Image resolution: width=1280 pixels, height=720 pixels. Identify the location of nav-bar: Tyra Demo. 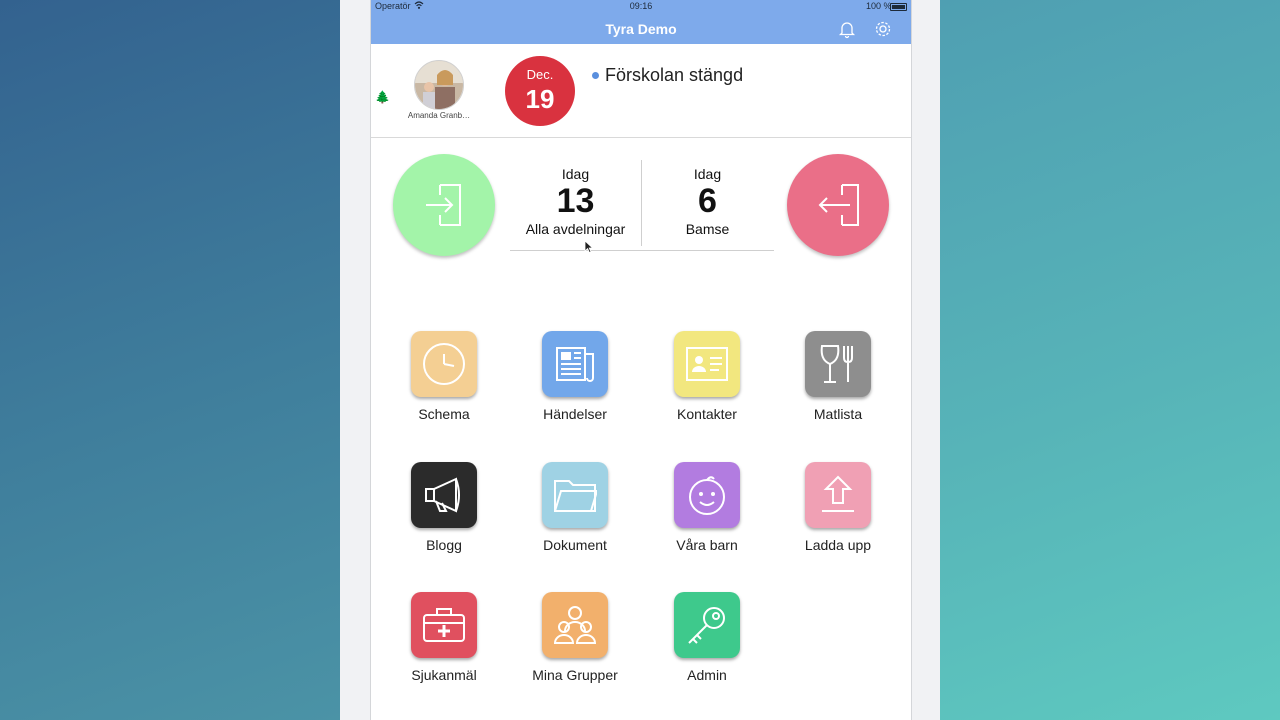
(641, 28).